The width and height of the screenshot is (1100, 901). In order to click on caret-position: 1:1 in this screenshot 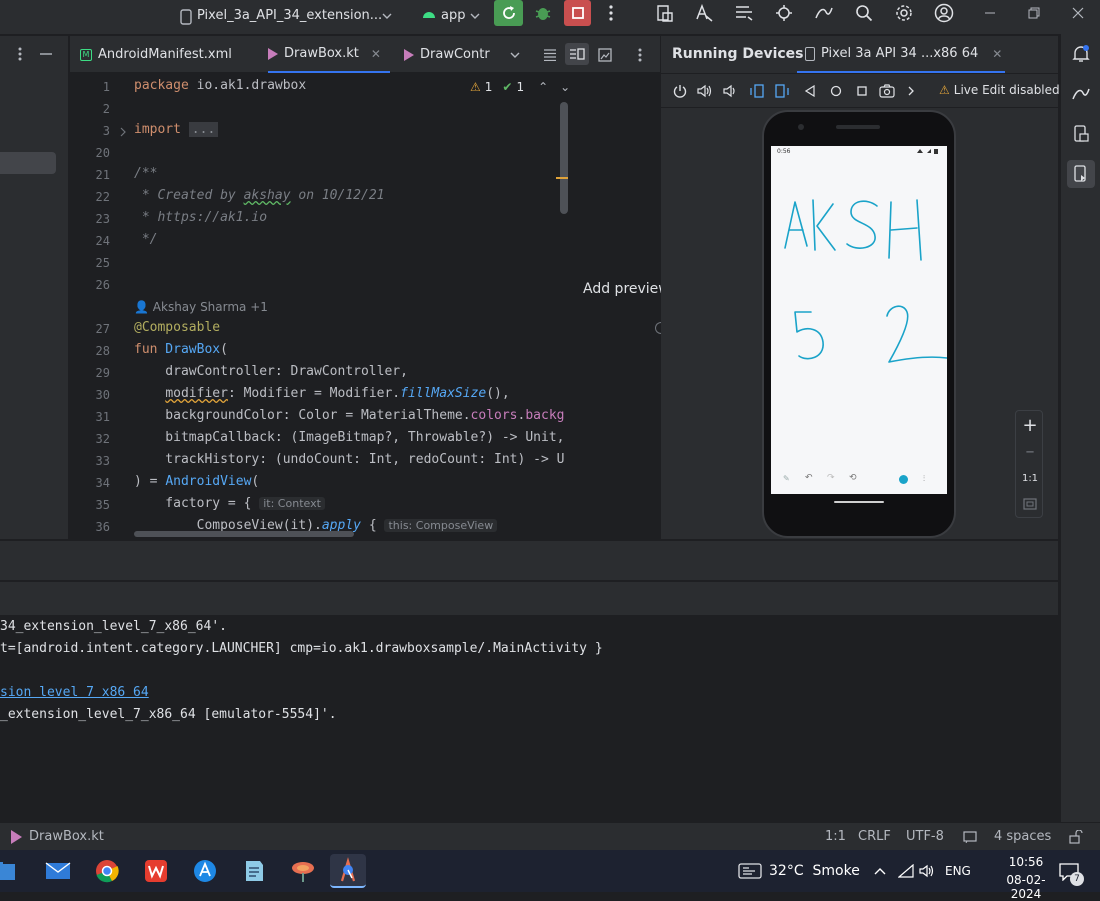, I will do `click(835, 836)`.